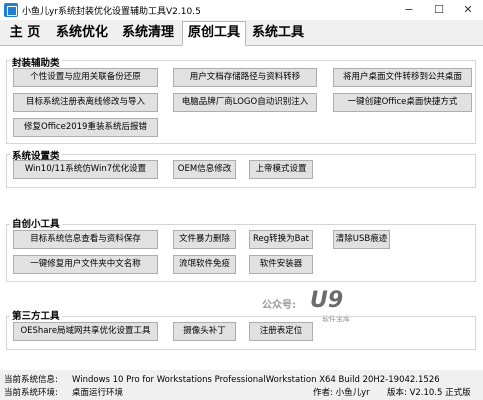 The height and width of the screenshot is (400, 483). I want to click on tab-original-tools: 原创工具, so click(214, 33).